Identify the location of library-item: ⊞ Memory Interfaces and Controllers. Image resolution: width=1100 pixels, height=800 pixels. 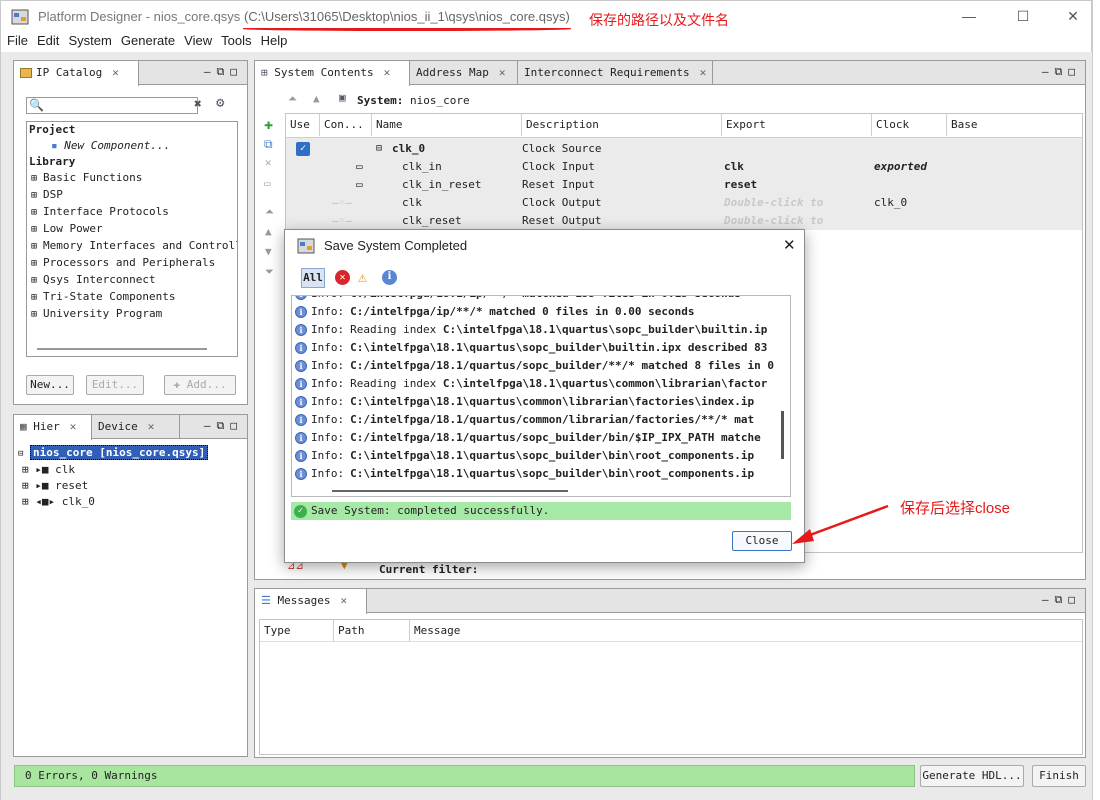
(134, 246).